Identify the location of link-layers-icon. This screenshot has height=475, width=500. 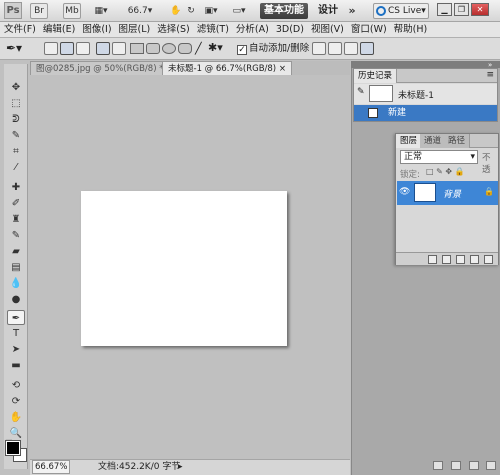
(432, 259).